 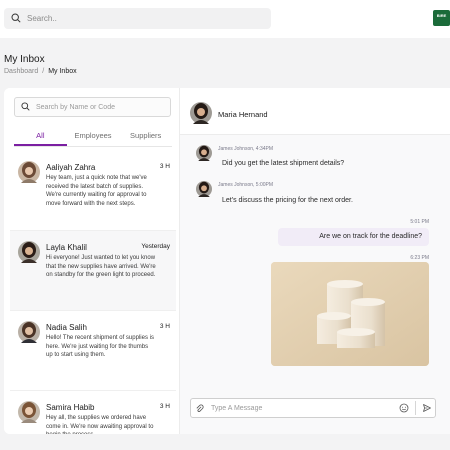 I want to click on conversation-search-placeholder: Search by Name or Code, so click(x=75, y=107).